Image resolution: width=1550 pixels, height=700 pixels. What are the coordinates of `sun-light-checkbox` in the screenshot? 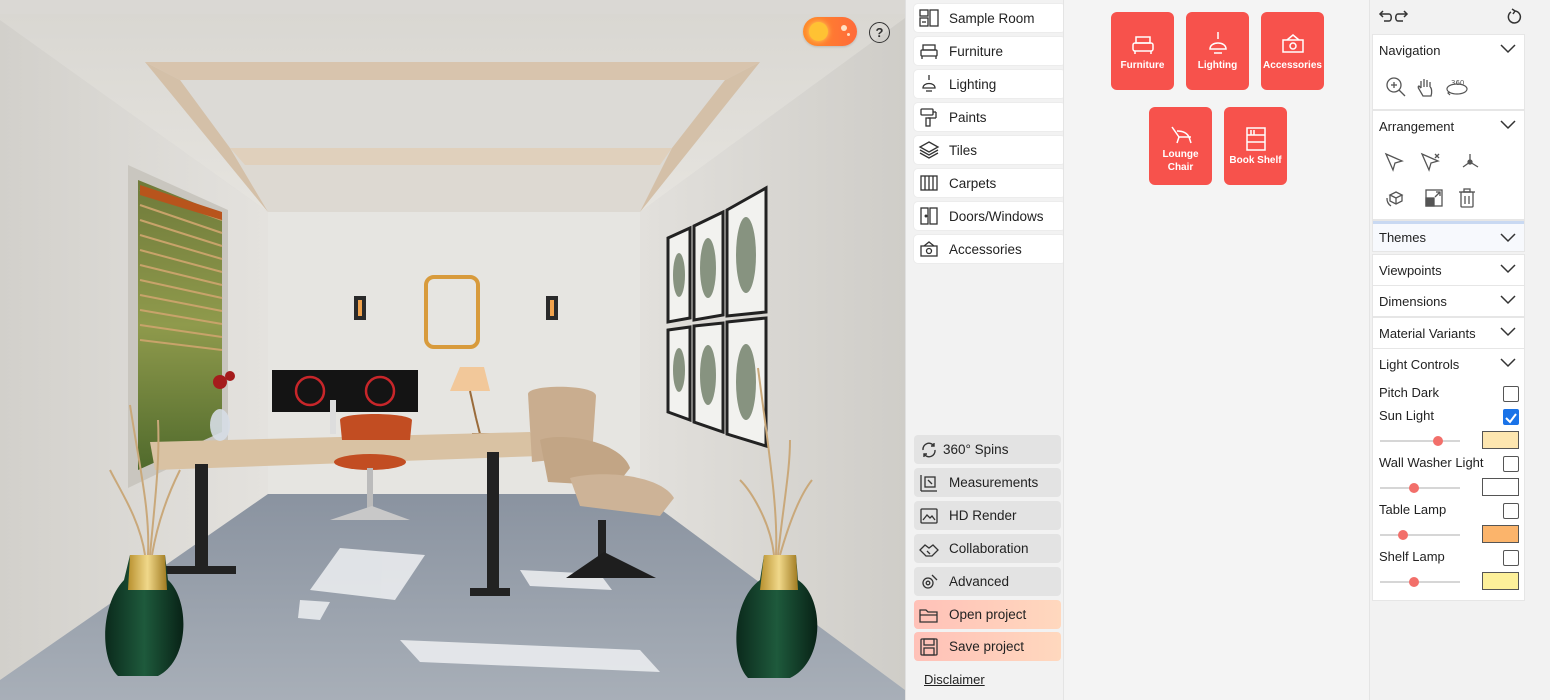 It's located at (1511, 417).